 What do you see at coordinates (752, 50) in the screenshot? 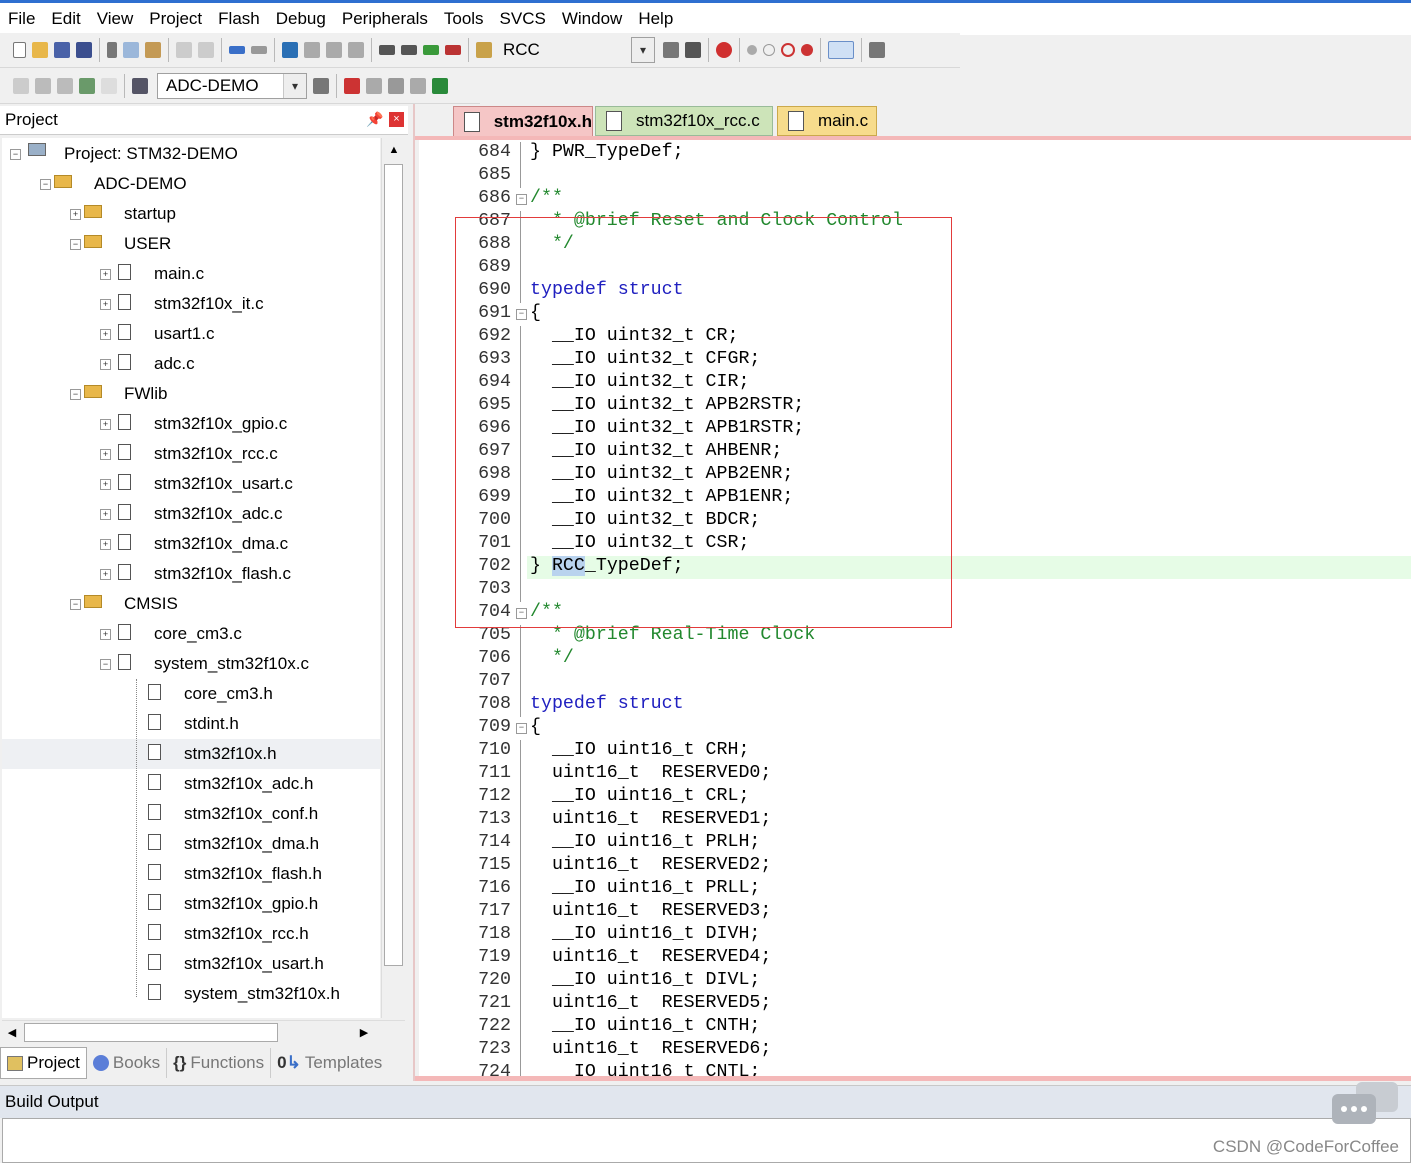
I see `breakpoint-icon` at bounding box center [752, 50].